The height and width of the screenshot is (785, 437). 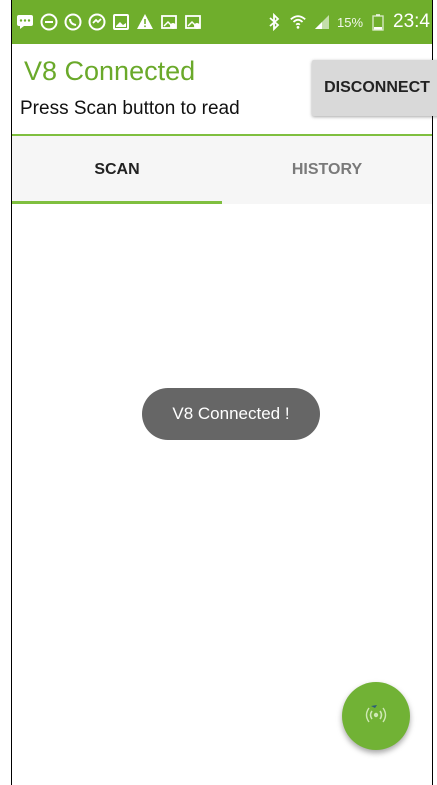 I want to click on battery-icon, so click(x=378, y=22).